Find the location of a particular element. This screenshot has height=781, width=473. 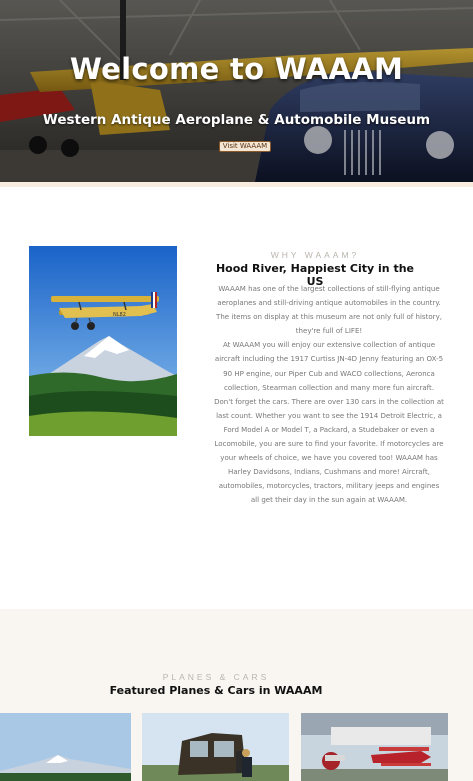

hero-title: Welcome to WAAAM is located at coordinates (236, 69).